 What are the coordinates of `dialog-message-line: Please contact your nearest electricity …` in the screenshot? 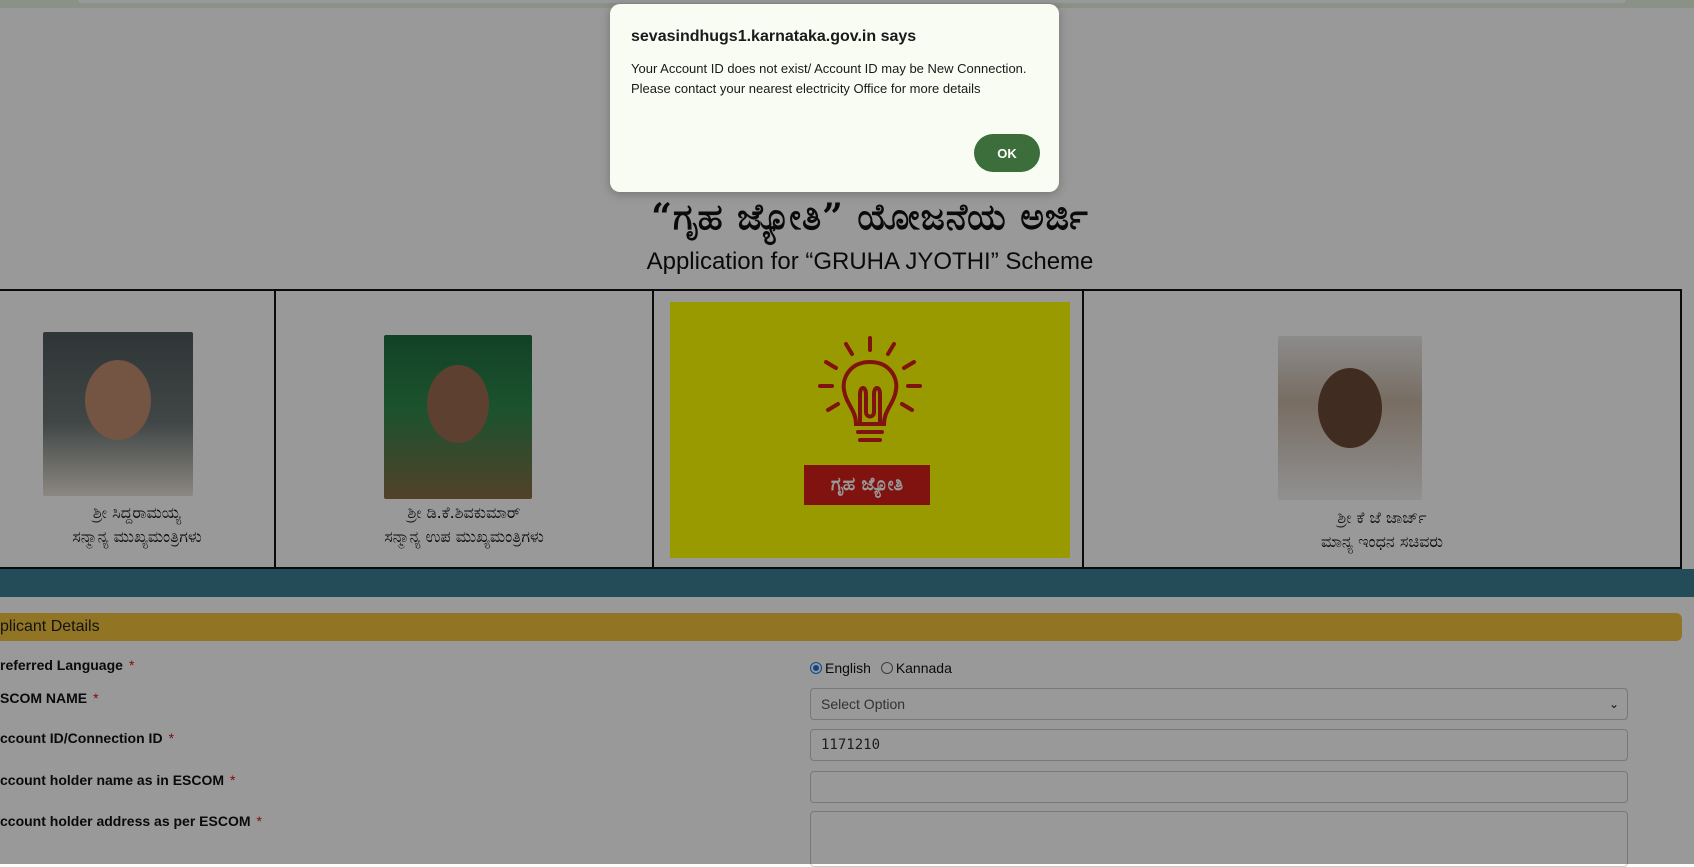 It's located at (806, 88).